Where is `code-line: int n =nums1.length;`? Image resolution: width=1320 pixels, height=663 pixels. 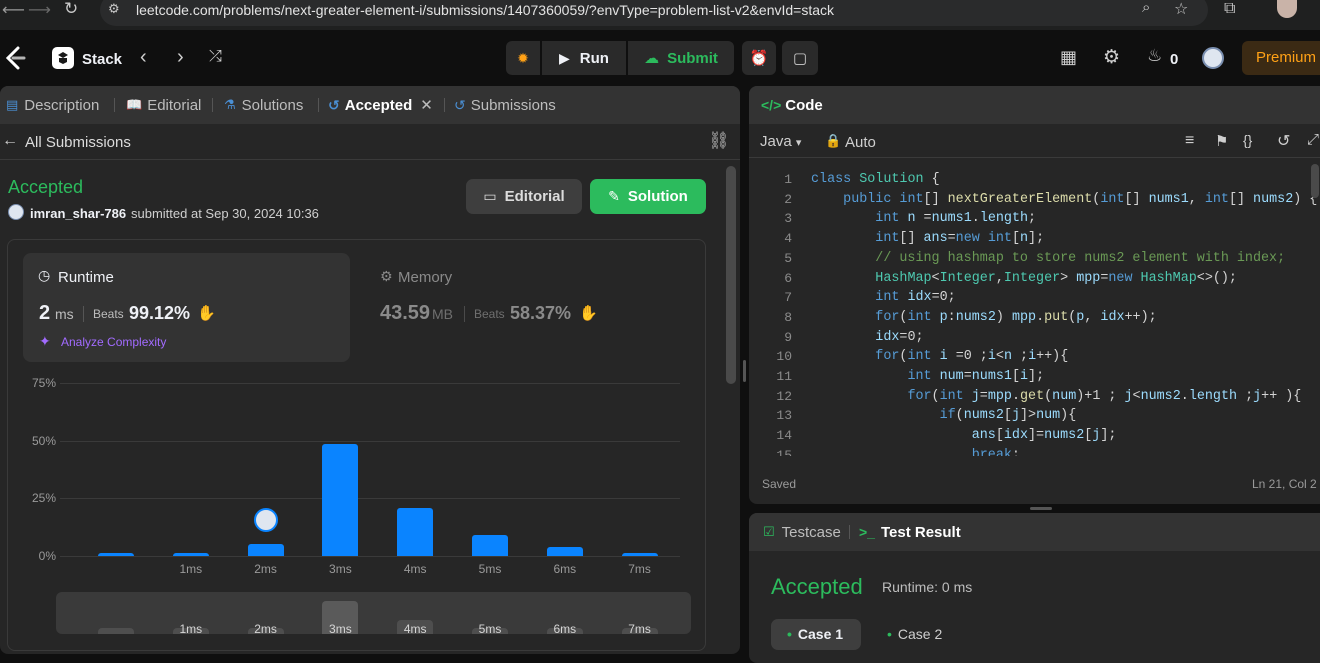
code-line: int n =nums1.length; is located at coordinates (923, 219).